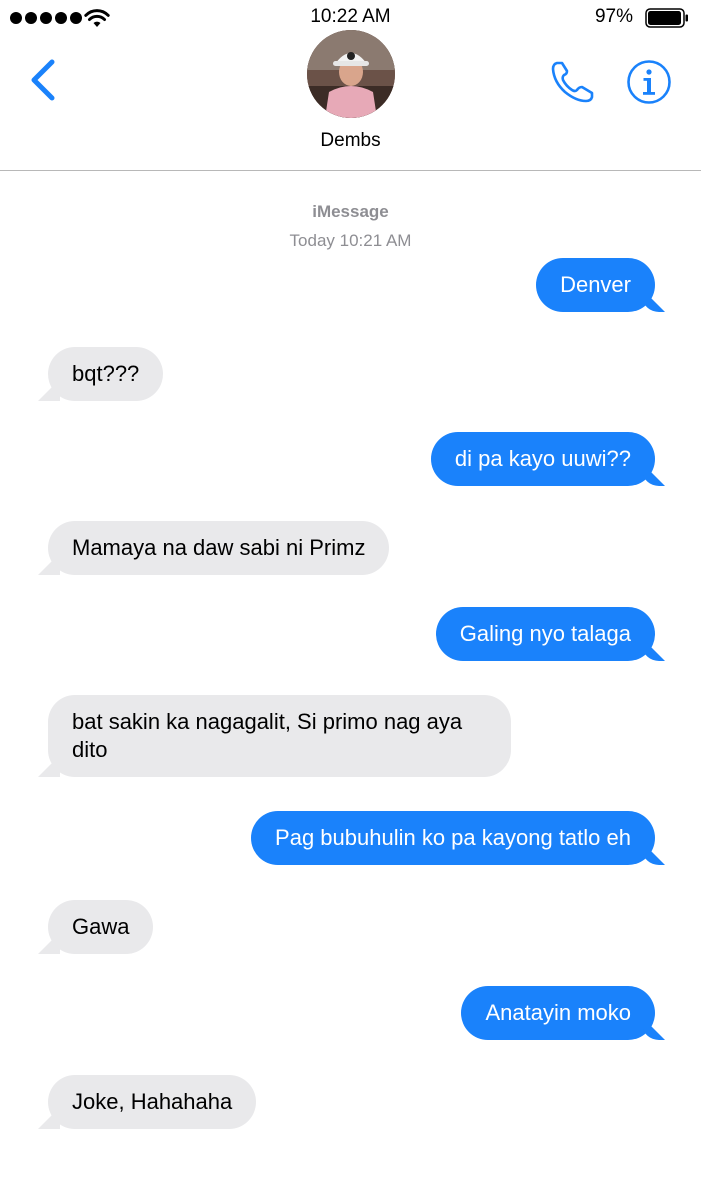 The image size is (701, 1200). Describe the element at coordinates (350, 211) in the screenshot. I see `service-label: iMessage` at that location.